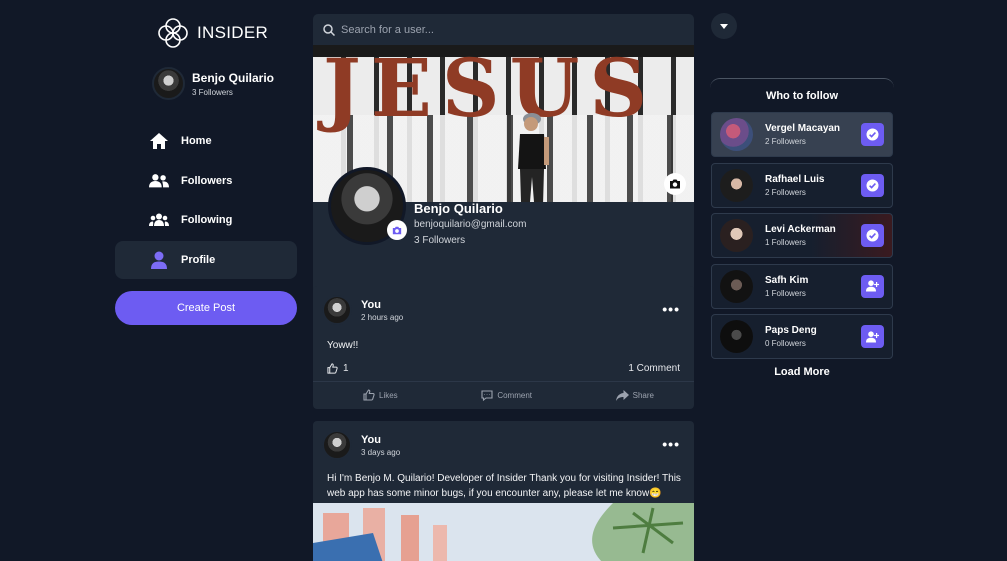  I want to click on current-user-name: Benjo Quilario, so click(233, 77).